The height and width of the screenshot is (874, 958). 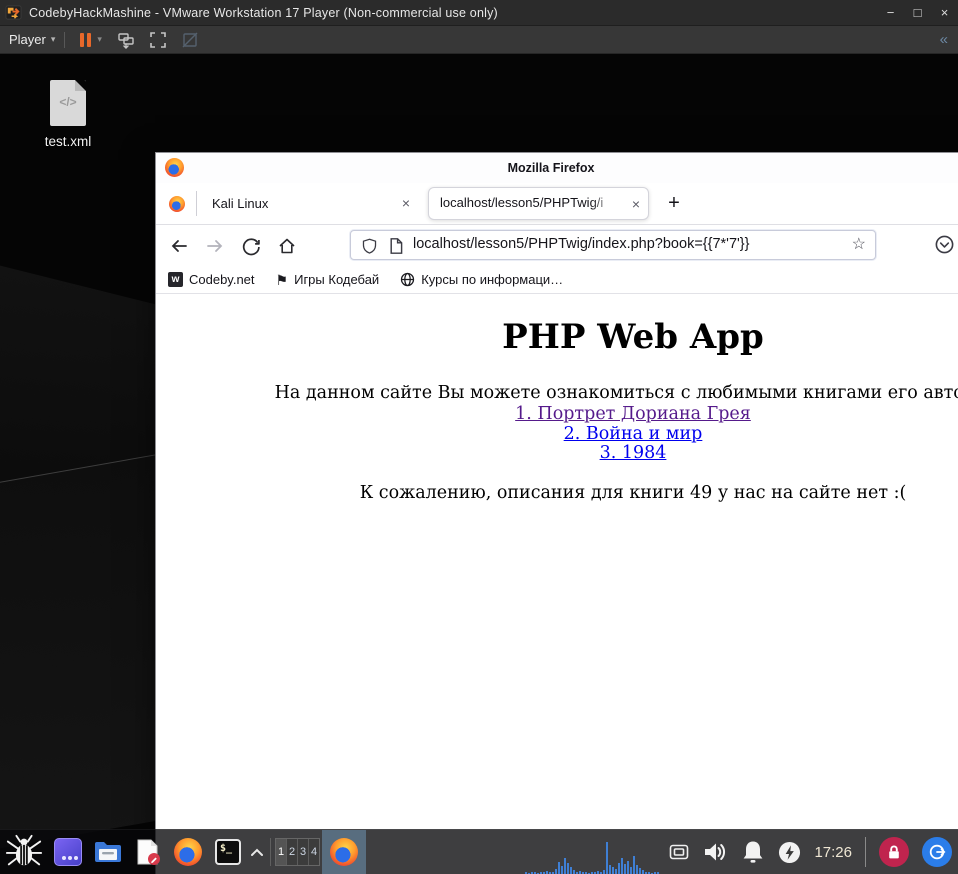 I want to click on suspend-vm-button, so click(x=86, y=39).